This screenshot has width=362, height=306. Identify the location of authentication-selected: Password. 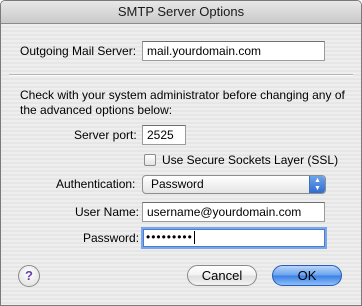
(177, 184).